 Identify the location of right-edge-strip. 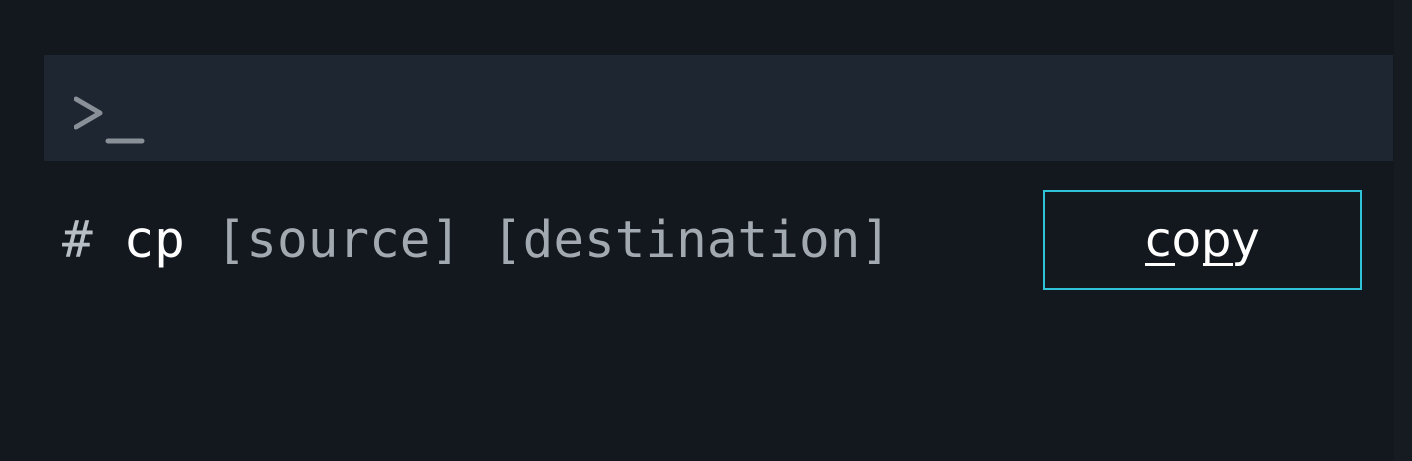
(1403, 230).